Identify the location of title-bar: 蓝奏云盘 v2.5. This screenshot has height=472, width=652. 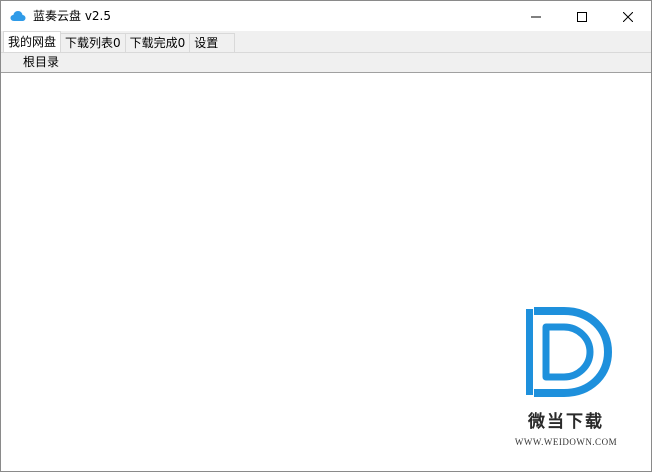
(326, 16).